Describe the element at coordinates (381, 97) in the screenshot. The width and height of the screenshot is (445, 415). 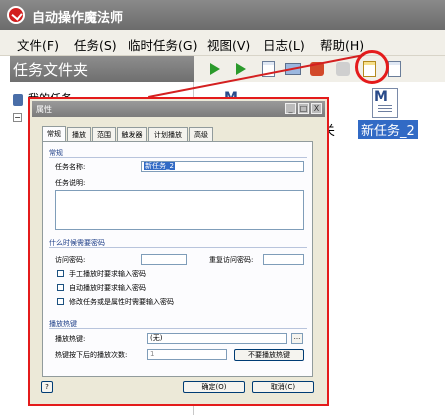
I see `task-file-letter: M` at that location.